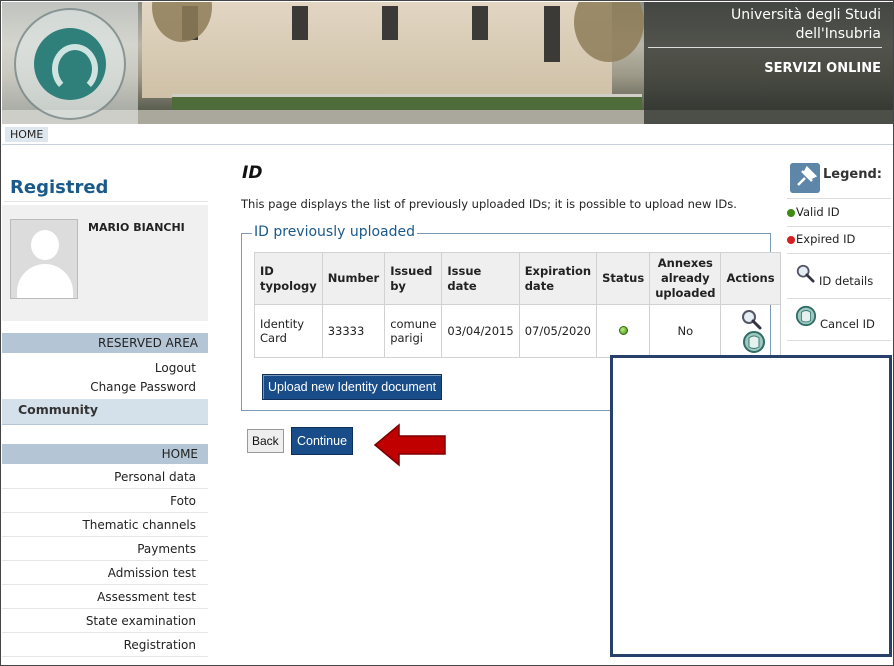  What do you see at coordinates (335, 232) in the screenshot?
I see `fieldset-title: ID previously uploaded` at bounding box center [335, 232].